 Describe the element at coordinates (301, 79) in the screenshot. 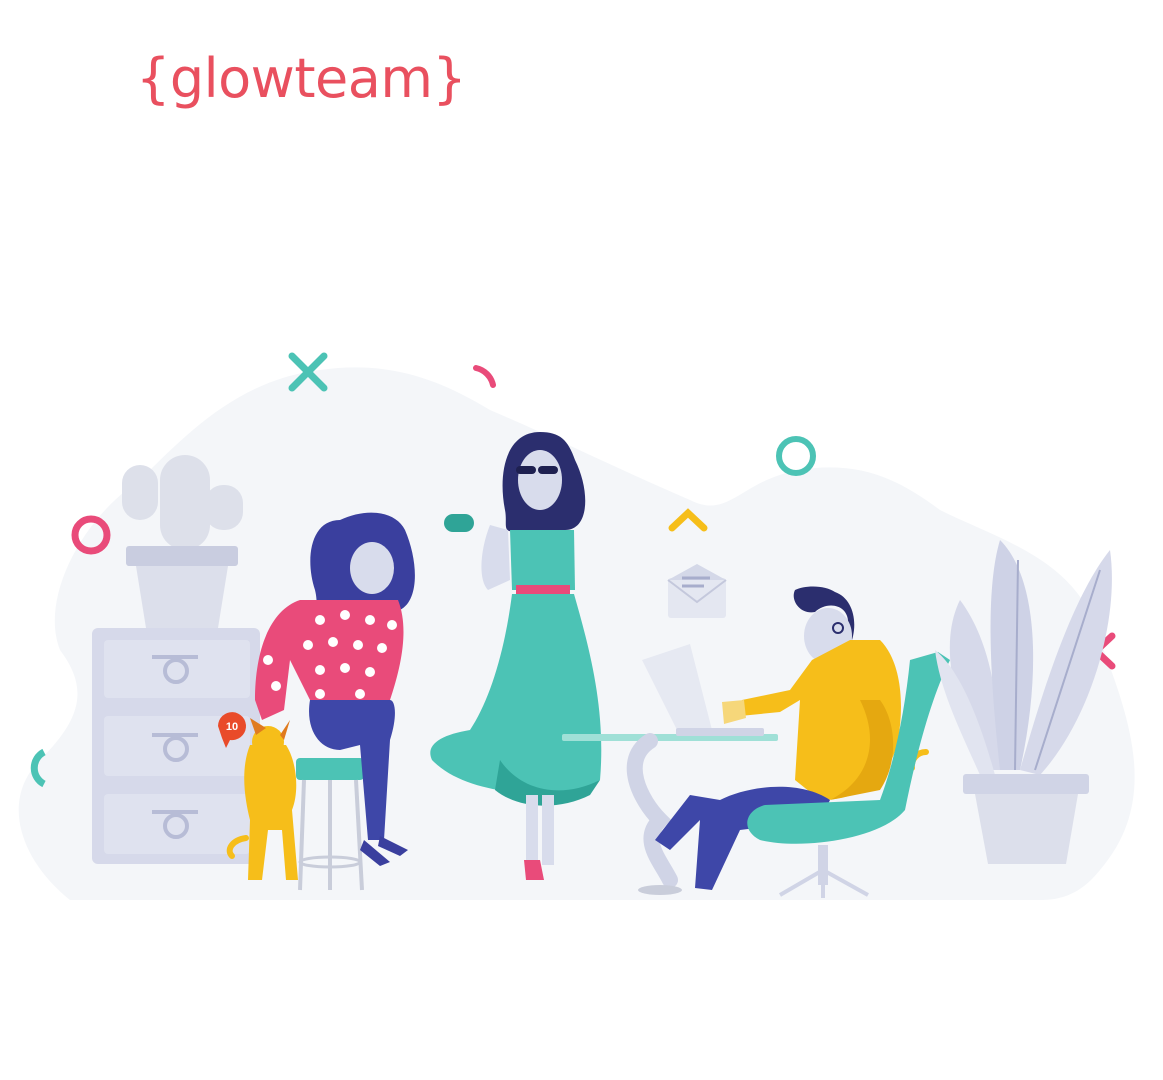

I see `logo-link: {glowteam}` at that location.